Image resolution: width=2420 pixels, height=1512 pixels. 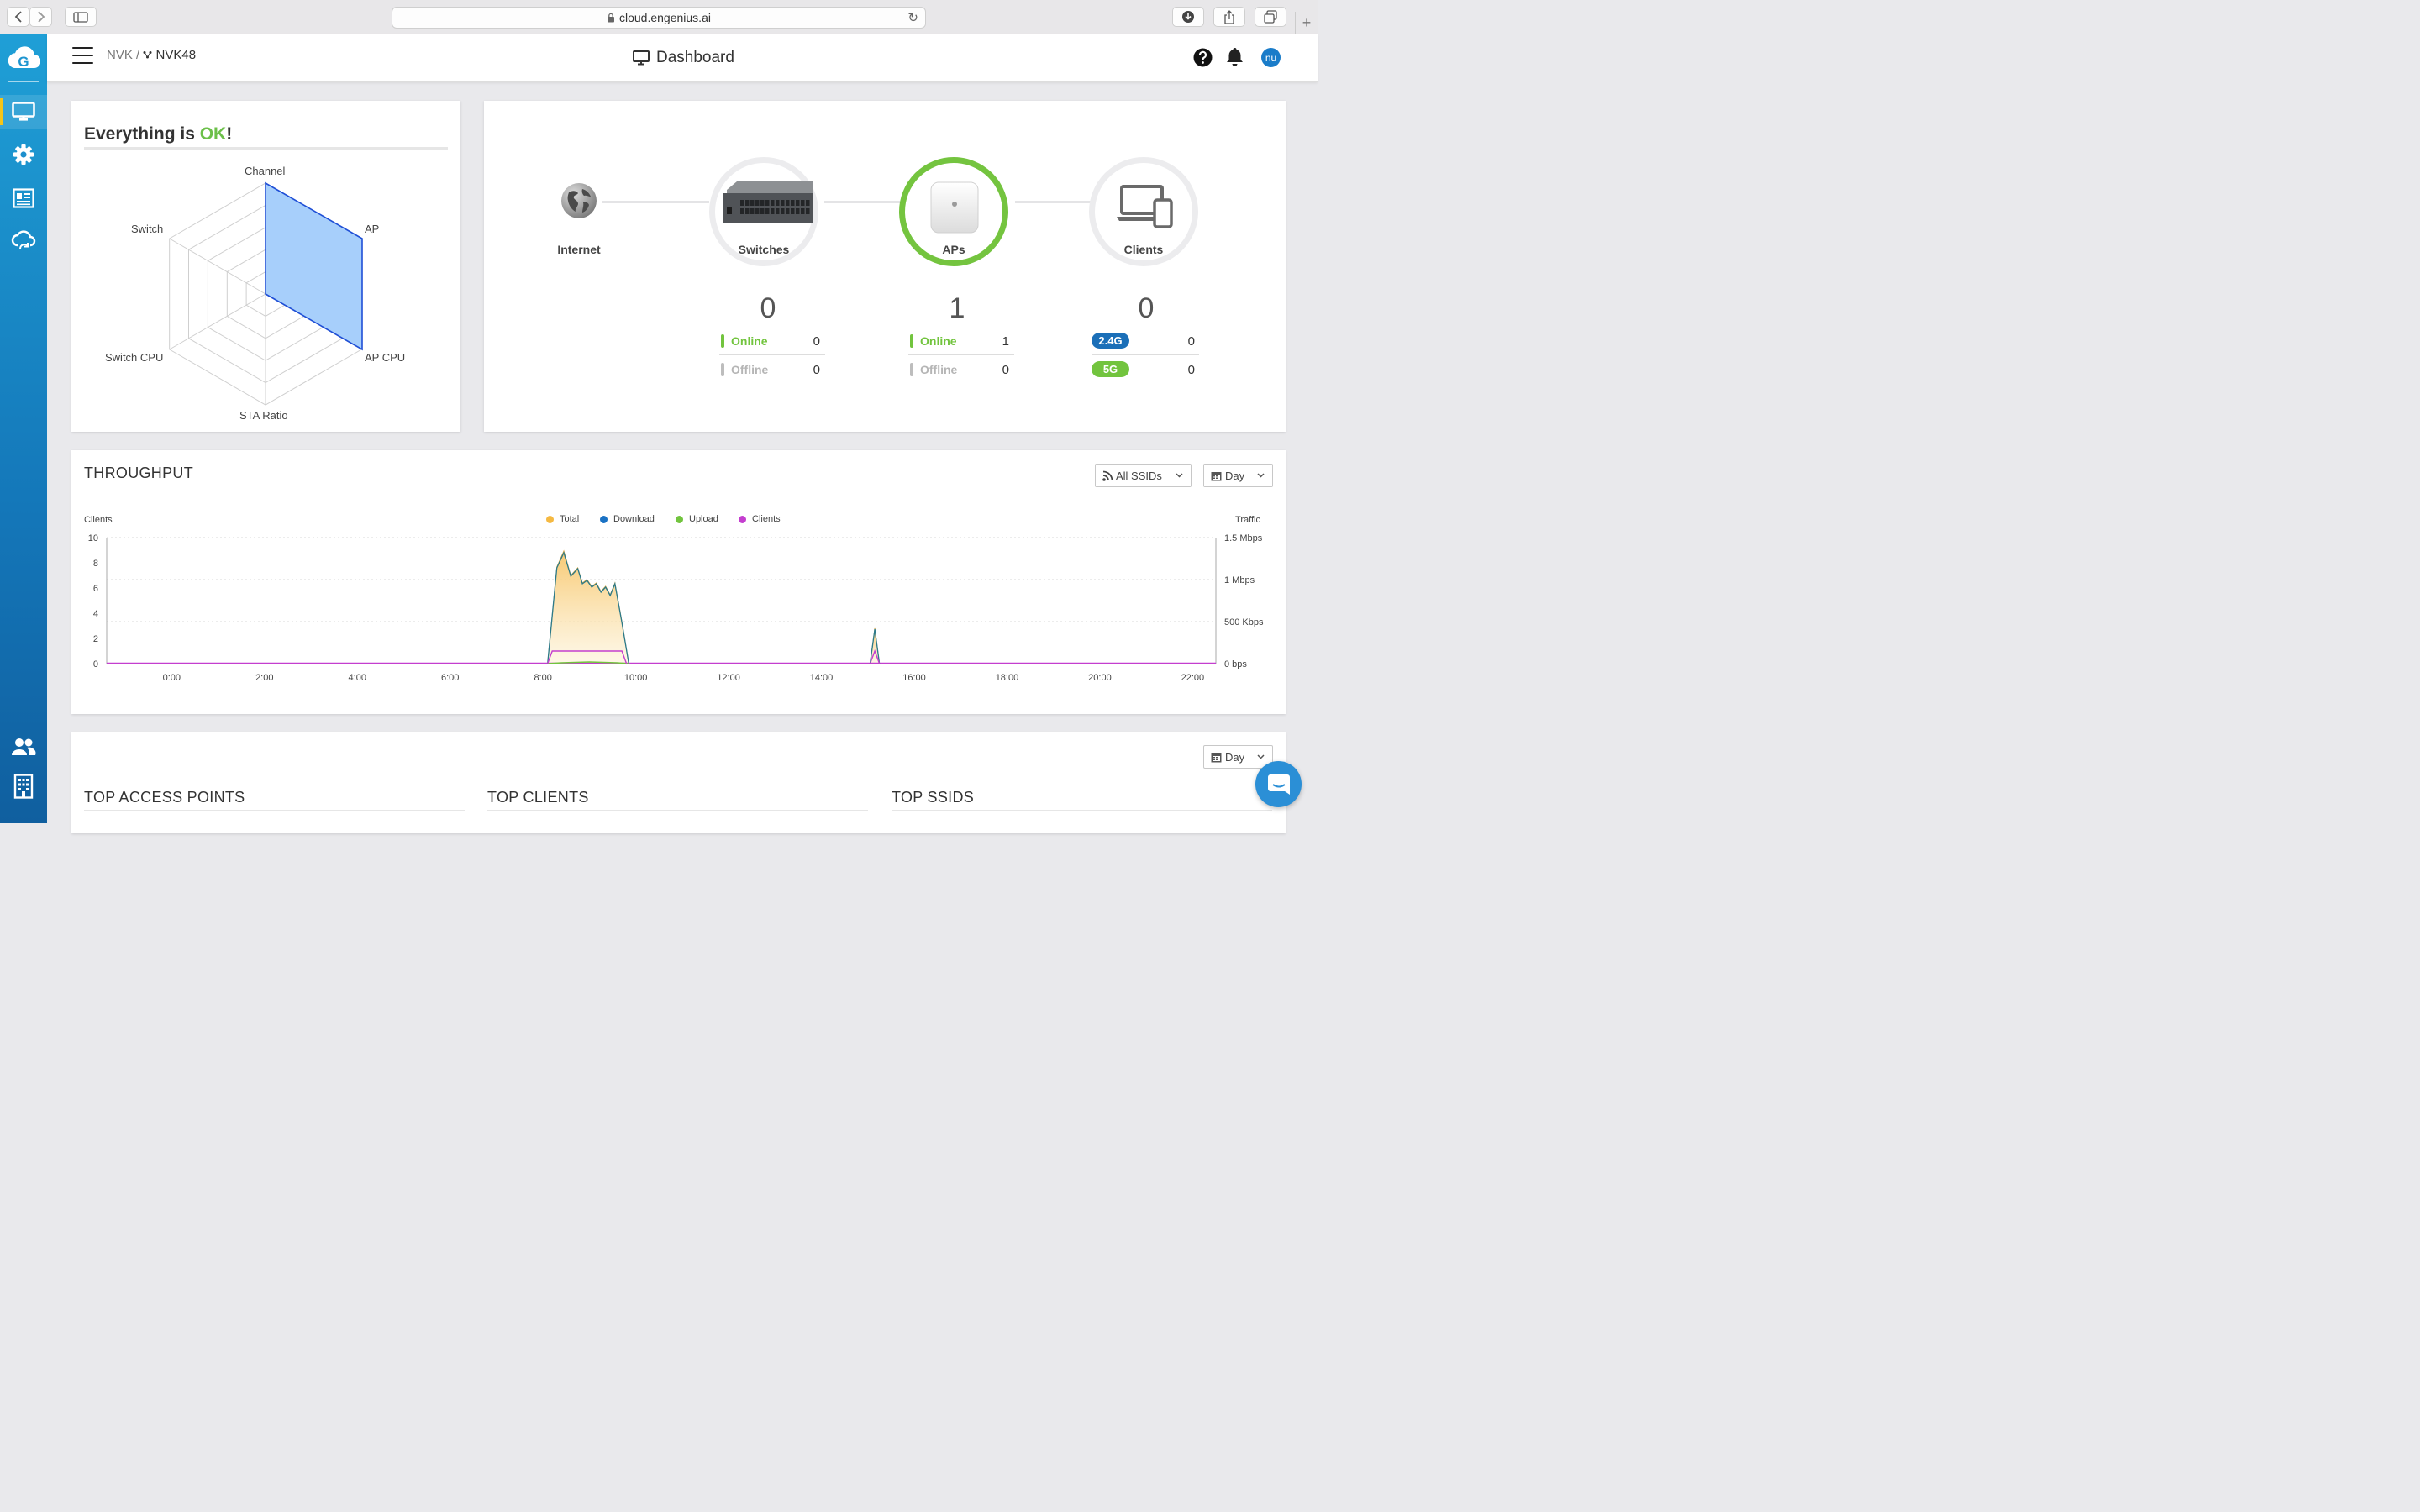 What do you see at coordinates (550, 519) in the screenshot?
I see `legend-dot-total` at bounding box center [550, 519].